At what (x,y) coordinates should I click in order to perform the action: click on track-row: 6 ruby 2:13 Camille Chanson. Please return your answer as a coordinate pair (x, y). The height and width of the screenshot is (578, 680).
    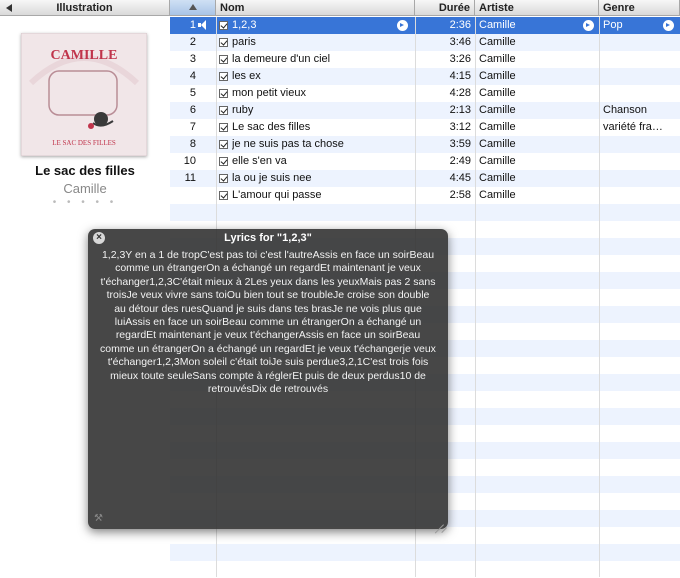
    Looking at the image, I should click on (425, 110).